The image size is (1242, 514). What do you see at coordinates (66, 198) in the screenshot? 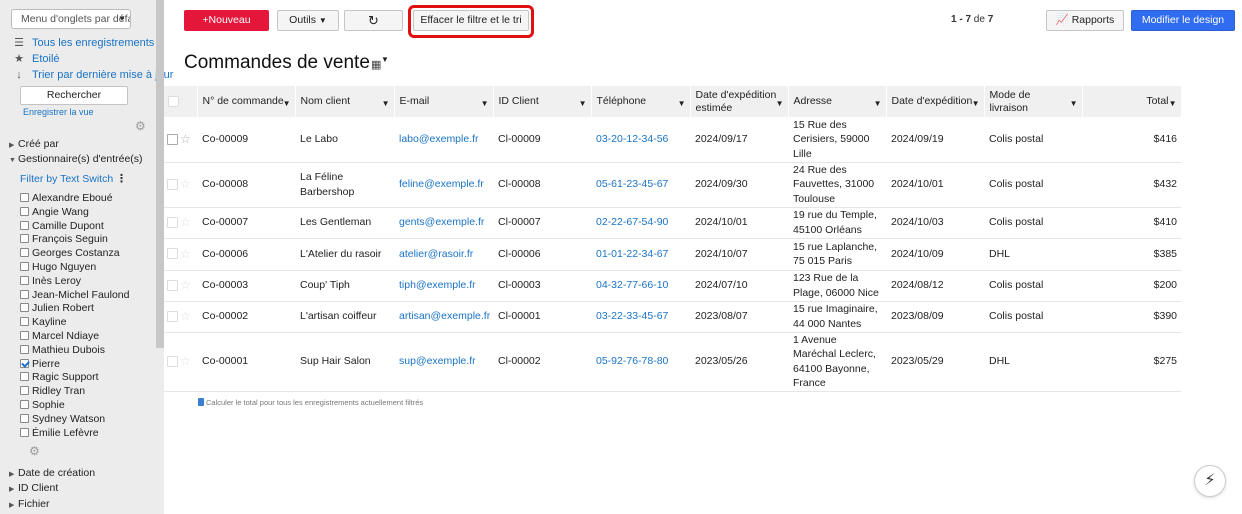
I see `filter-option: Alexandre Eboué` at bounding box center [66, 198].